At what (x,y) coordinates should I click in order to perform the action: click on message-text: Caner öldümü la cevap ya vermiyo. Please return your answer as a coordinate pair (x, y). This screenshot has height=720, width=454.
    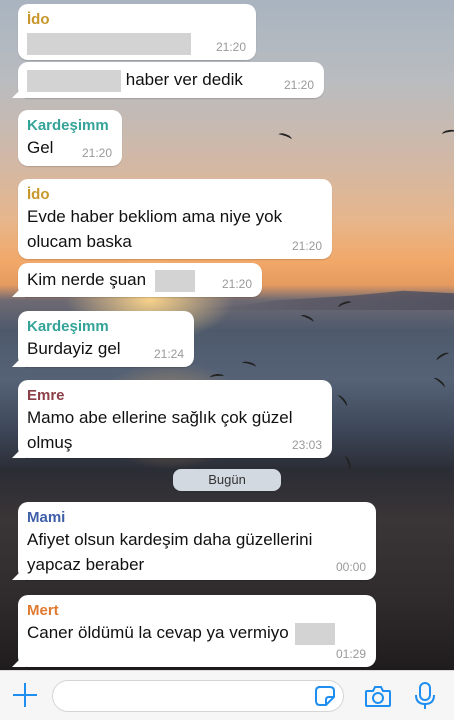
    Looking at the image, I should click on (197, 632).